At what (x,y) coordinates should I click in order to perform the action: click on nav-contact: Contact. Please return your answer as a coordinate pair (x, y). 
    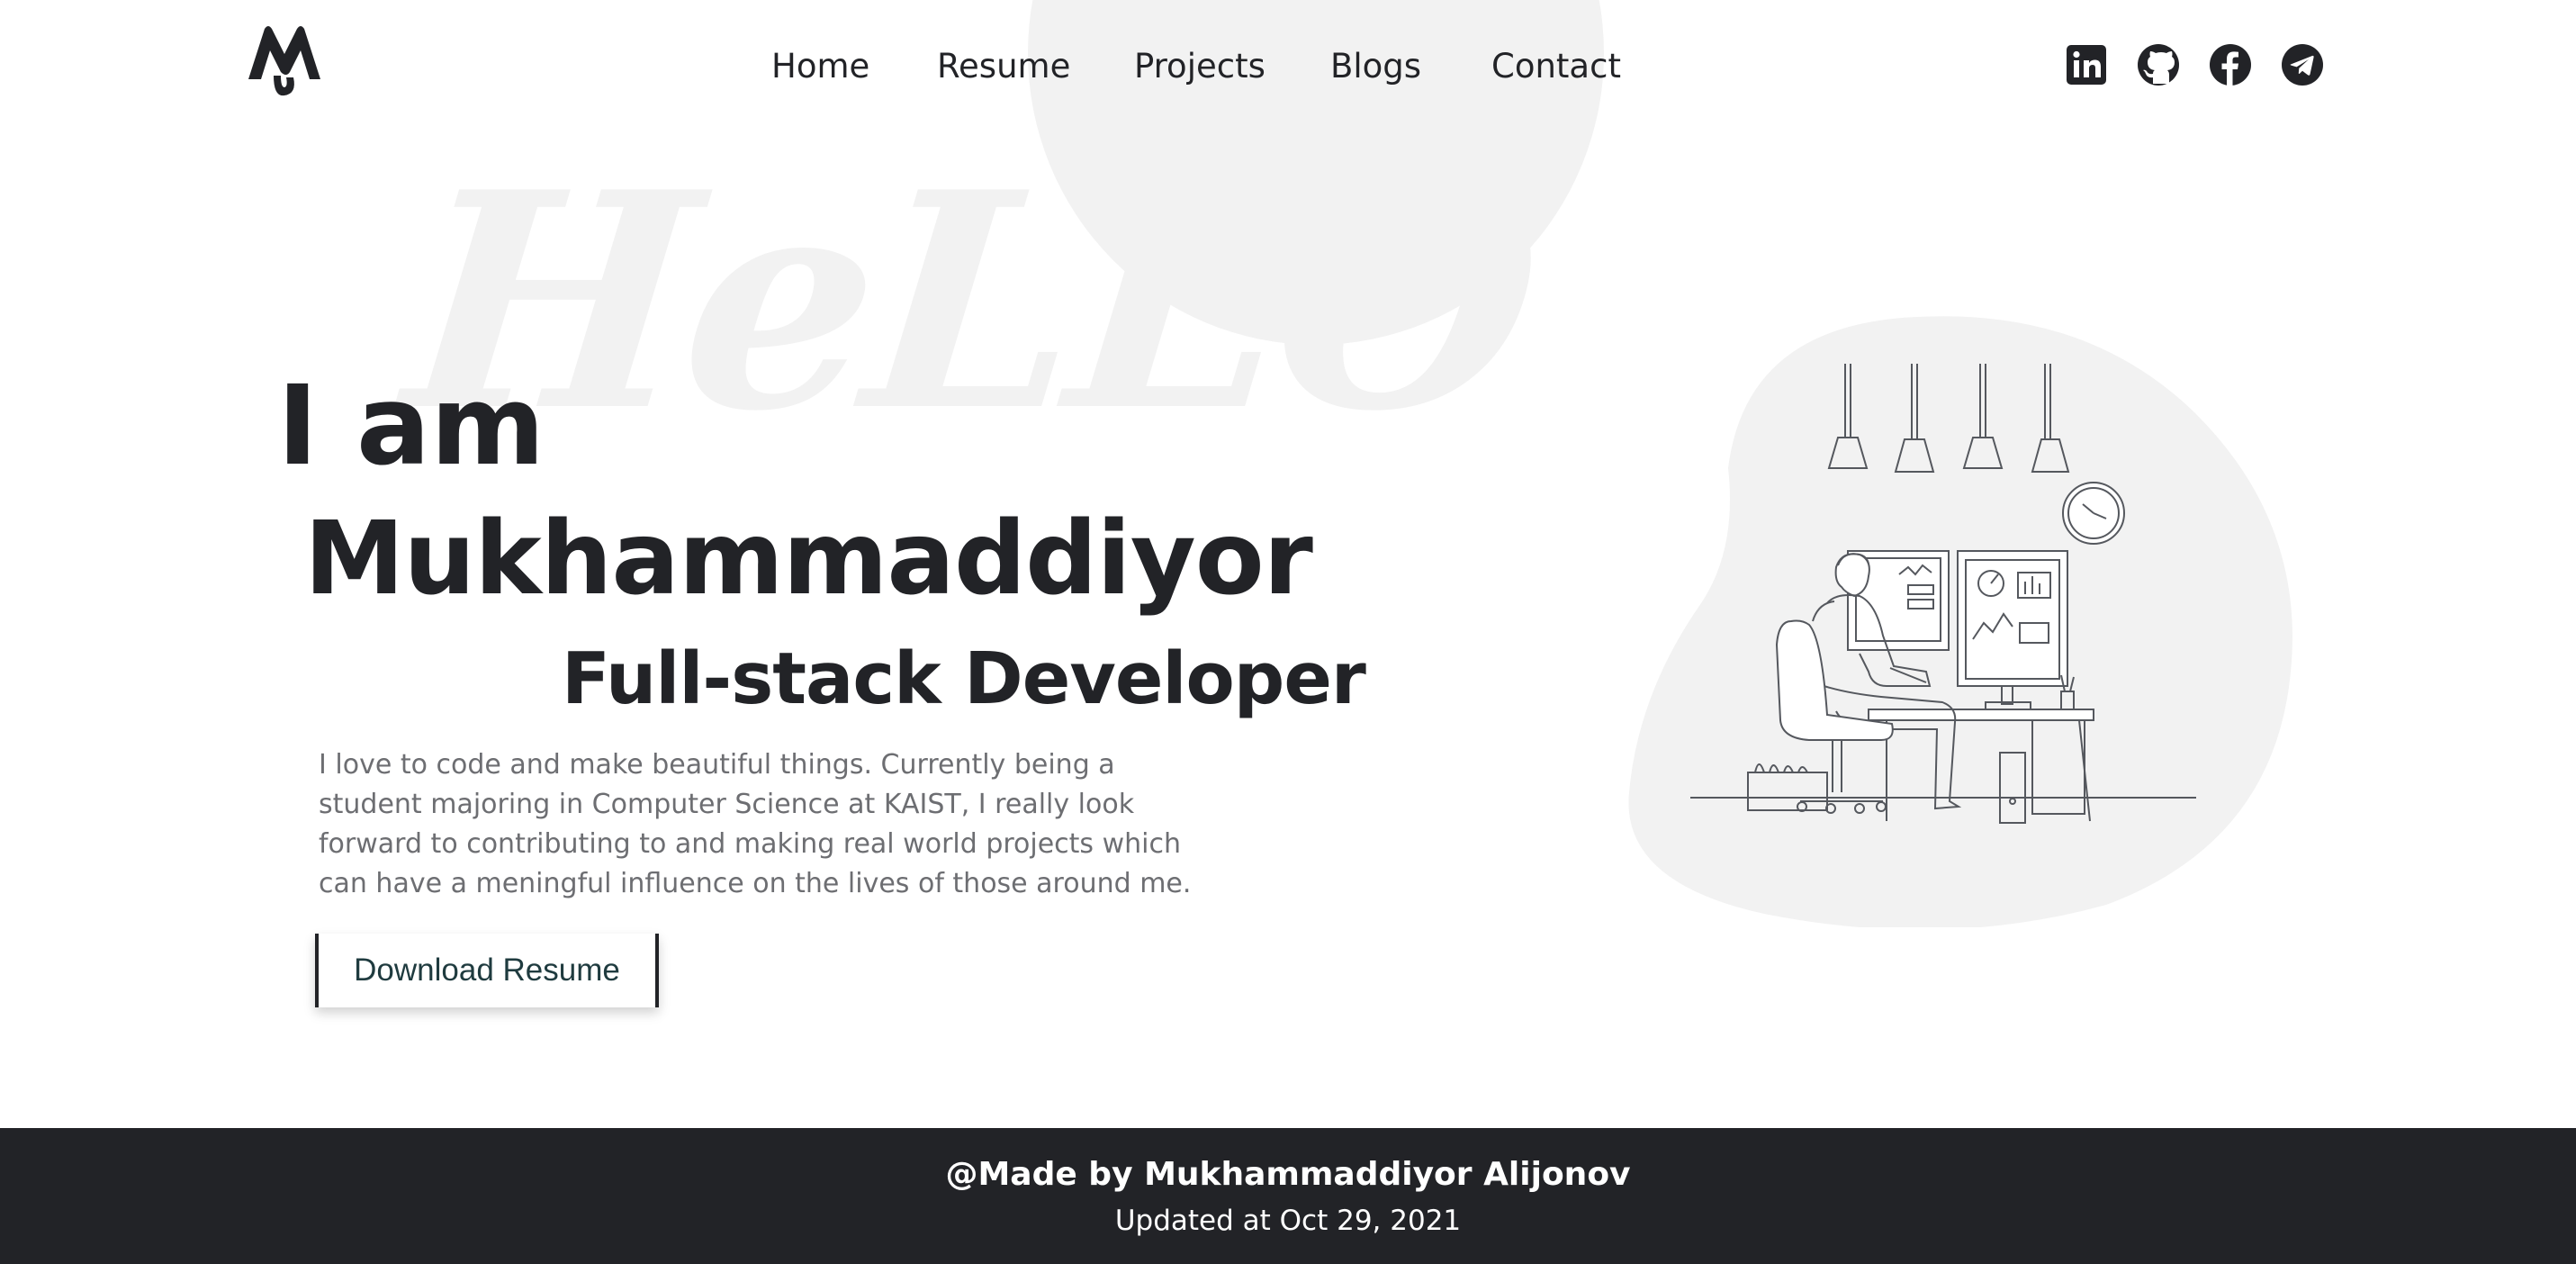
    Looking at the image, I should click on (1556, 67).